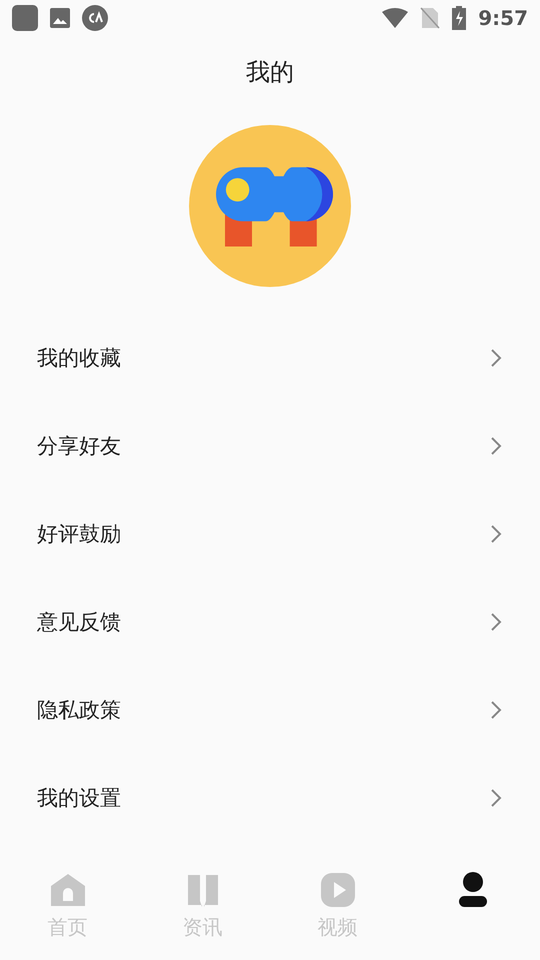 The height and width of the screenshot is (960, 540). What do you see at coordinates (79, 446) in the screenshot?
I see `menu-label: 分享好友` at bounding box center [79, 446].